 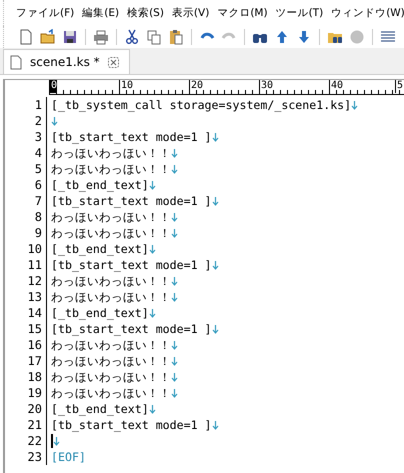 What do you see at coordinates (101, 37) in the screenshot?
I see `print-icon` at bounding box center [101, 37].